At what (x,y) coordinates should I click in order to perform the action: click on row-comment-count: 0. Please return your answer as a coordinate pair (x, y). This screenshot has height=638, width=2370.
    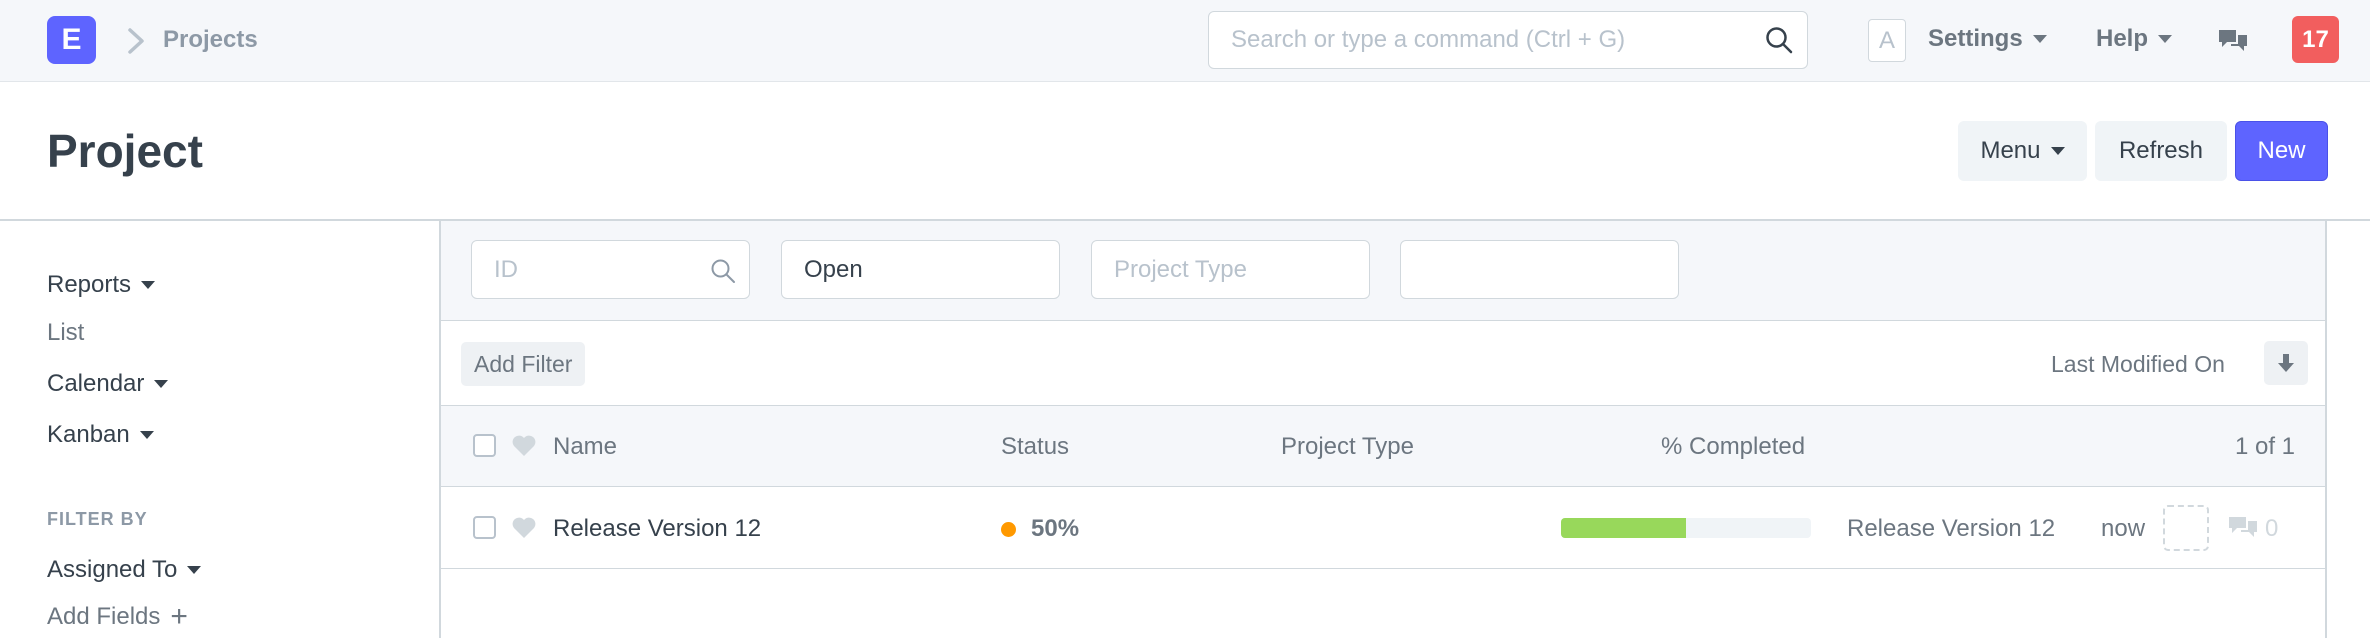
    Looking at the image, I should click on (2272, 528).